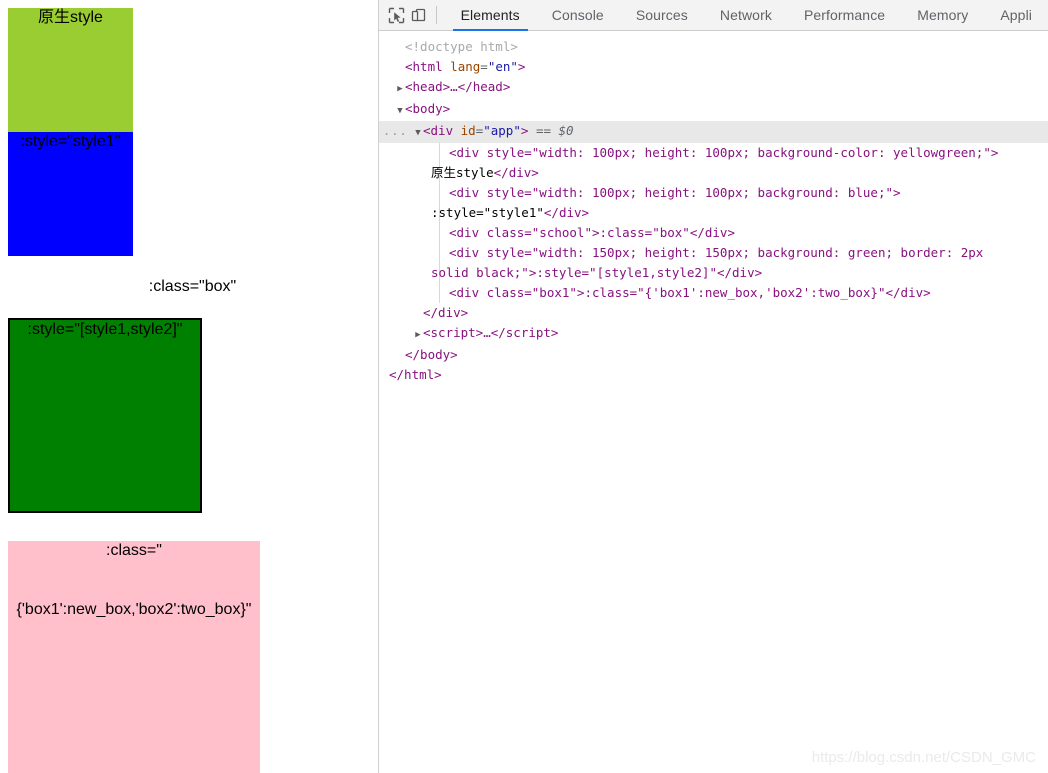 The image size is (1048, 773). What do you see at coordinates (396, 15) in the screenshot?
I see `inspect-cursor-icon` at bounding box center [396, 15].